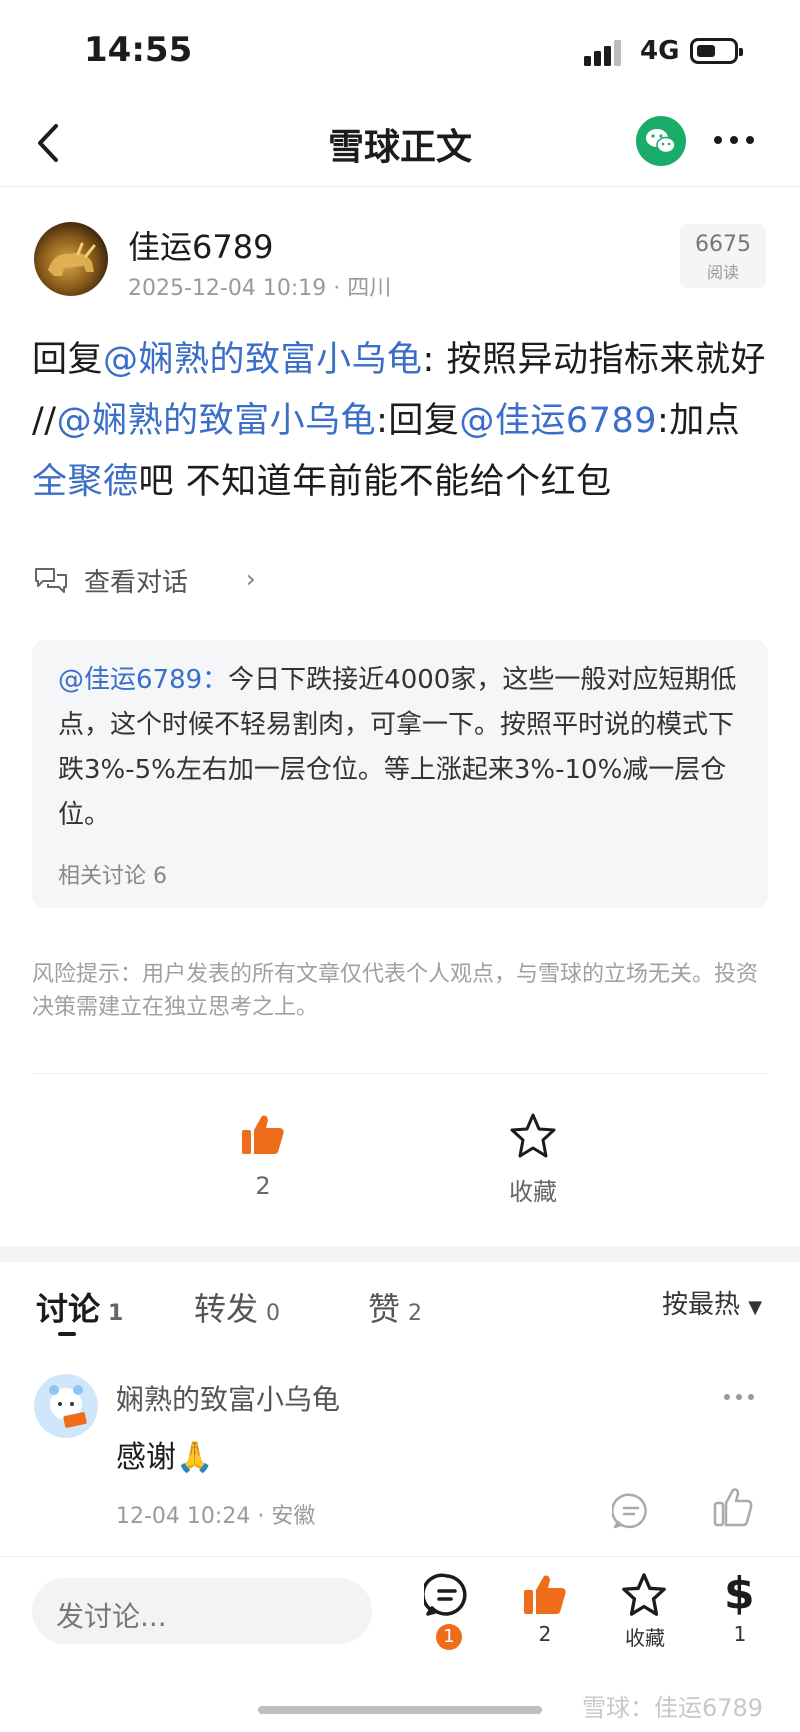  I want to click on bottom-like-count: 2, so click(545, 1634).